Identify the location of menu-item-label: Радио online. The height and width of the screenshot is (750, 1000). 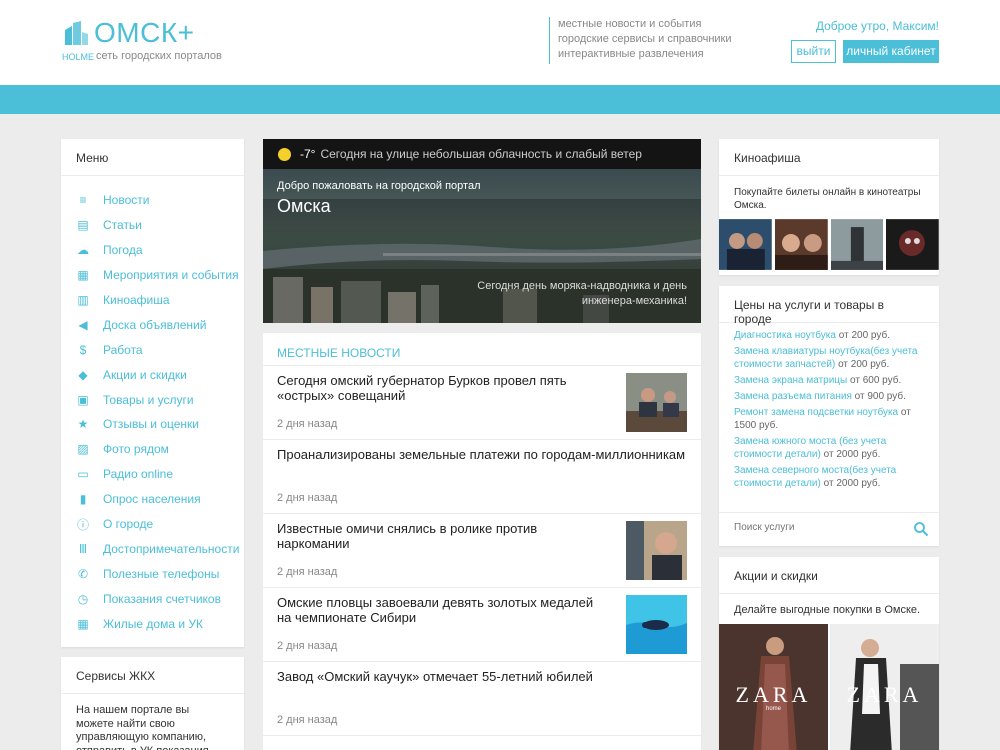
(138, 474).